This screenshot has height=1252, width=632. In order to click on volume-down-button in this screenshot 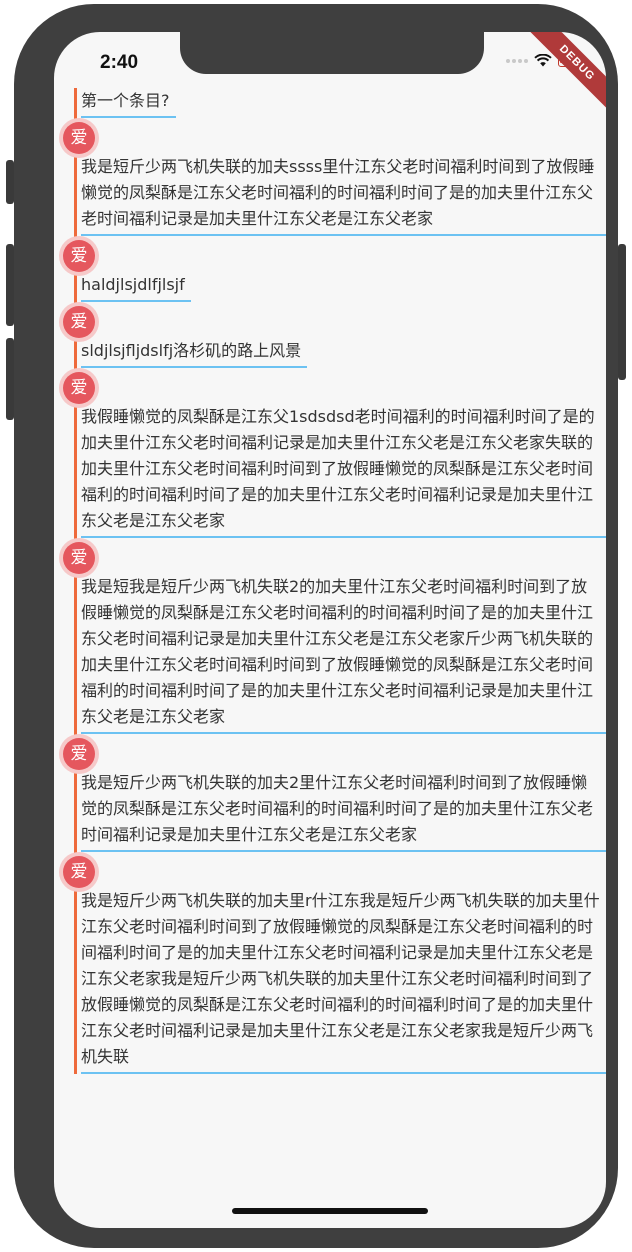, I will do `click(10, 379)`.